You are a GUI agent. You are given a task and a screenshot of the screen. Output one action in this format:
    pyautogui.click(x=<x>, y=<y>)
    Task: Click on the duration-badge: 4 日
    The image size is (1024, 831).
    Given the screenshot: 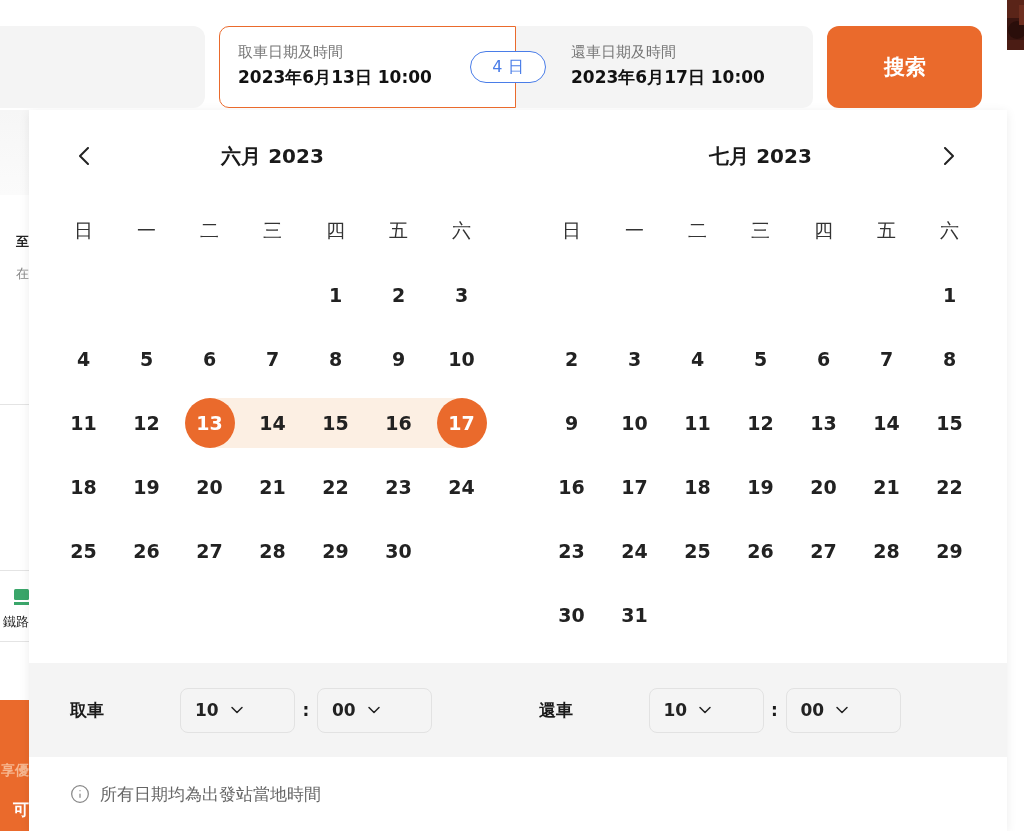 What is the action you would take?
    pyautogui.click(x=508, y=67)
    